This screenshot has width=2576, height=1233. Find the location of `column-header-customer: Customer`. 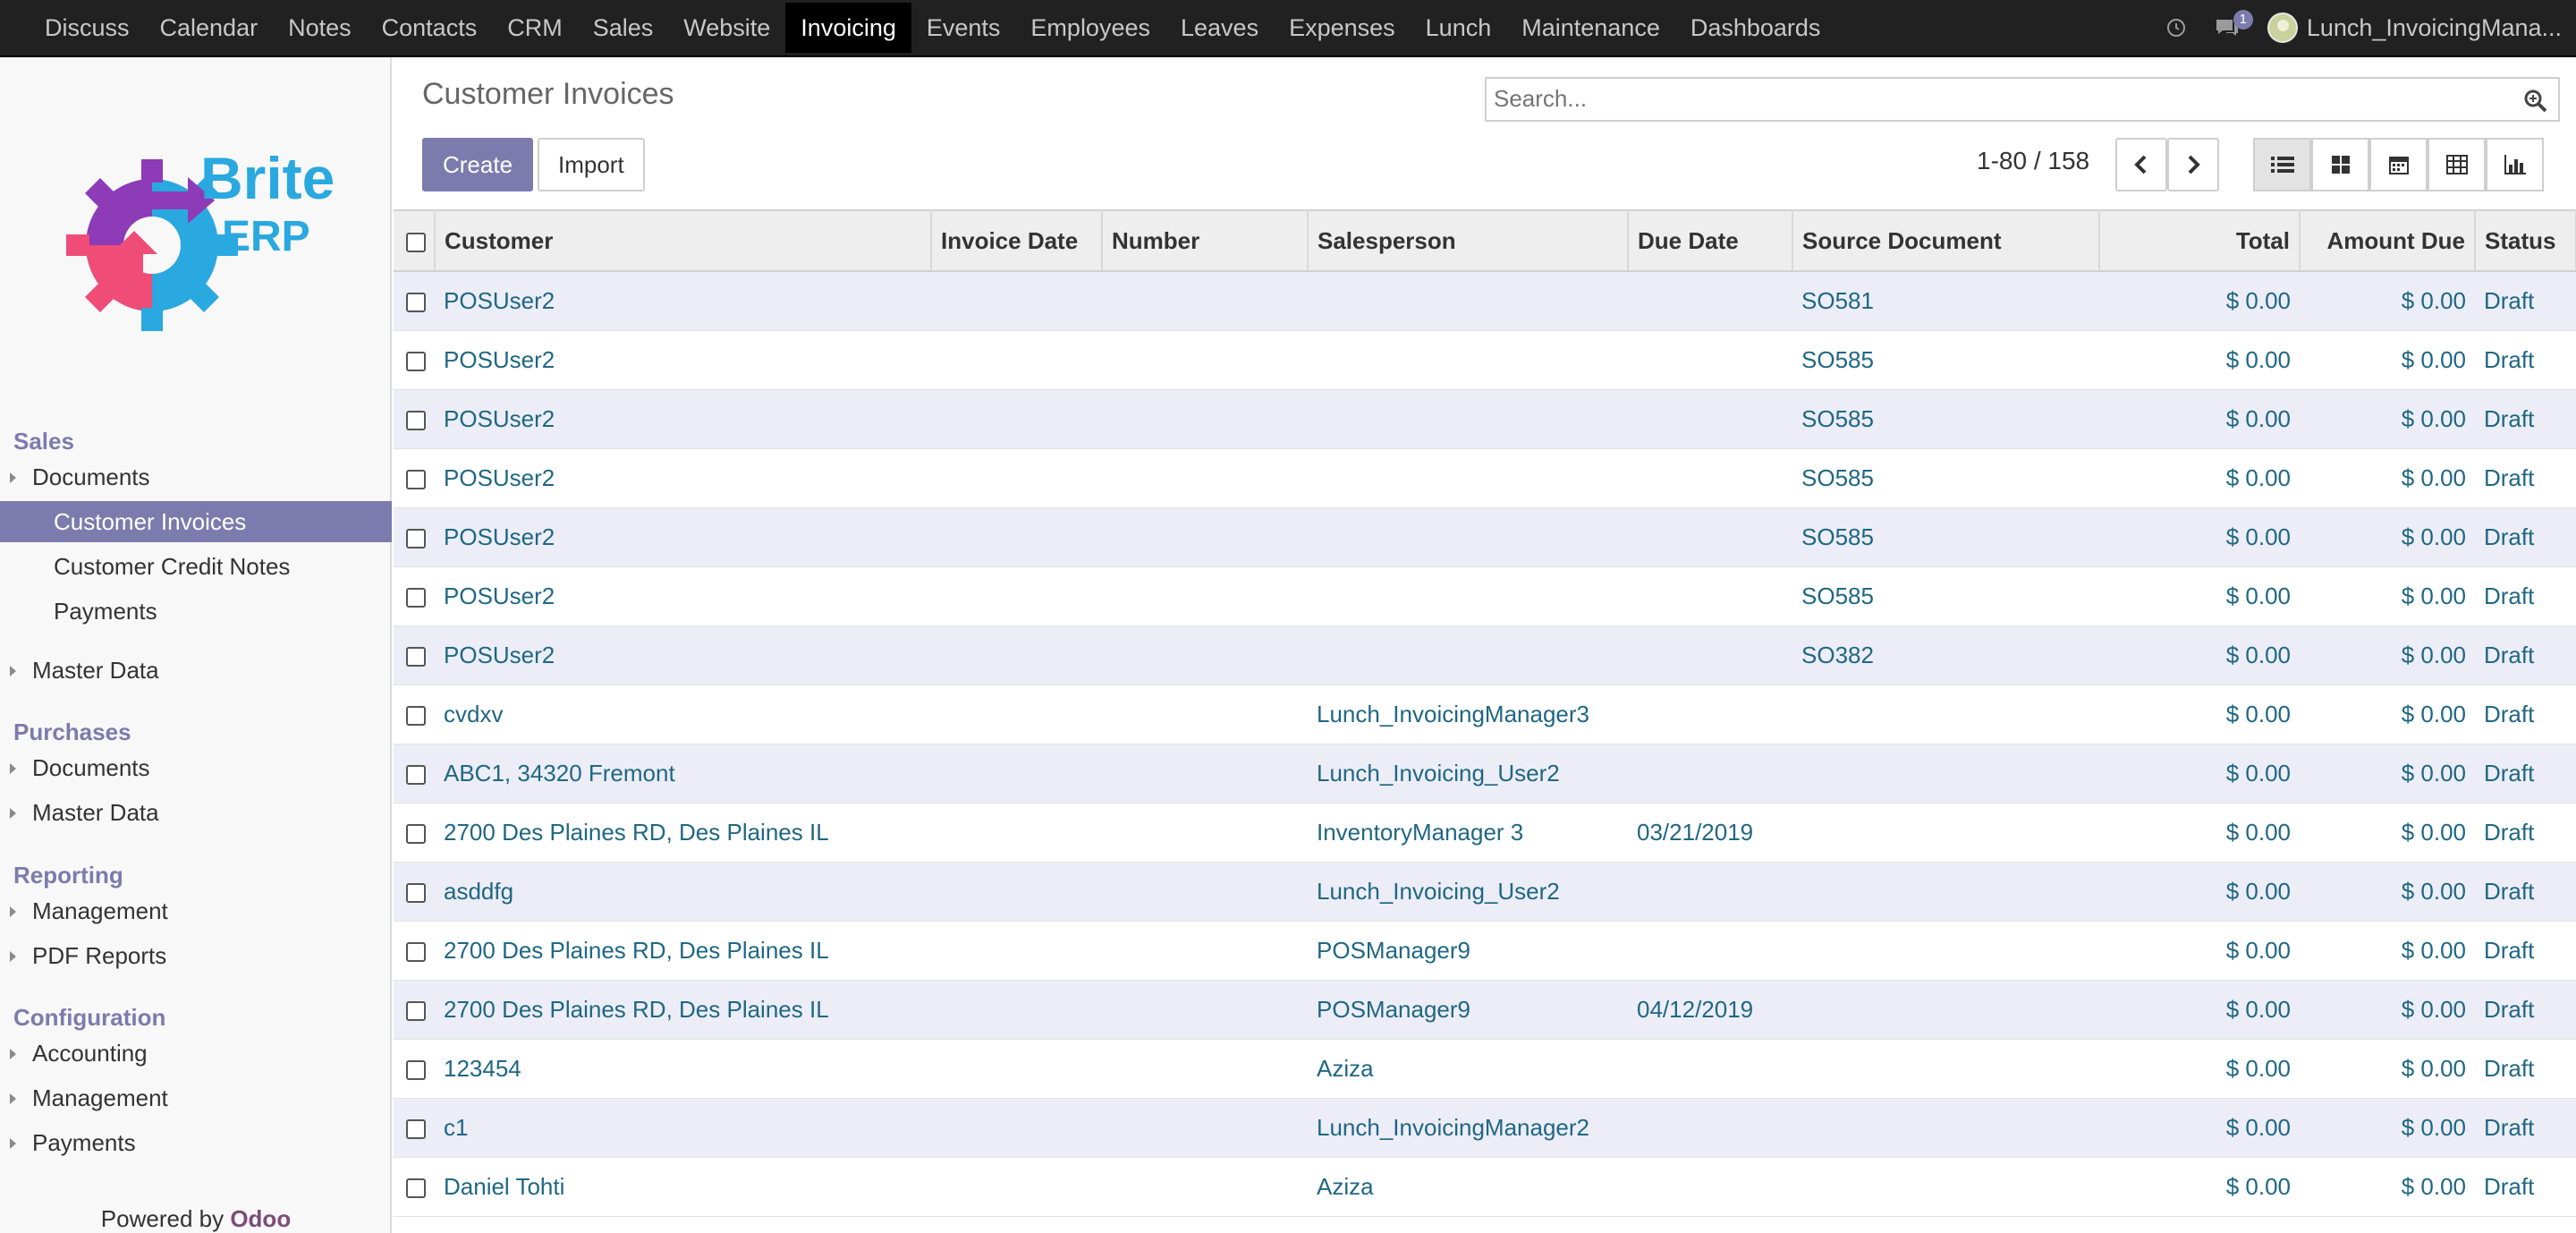

column-header-customer: Customer is located at coordinates (683, 240).